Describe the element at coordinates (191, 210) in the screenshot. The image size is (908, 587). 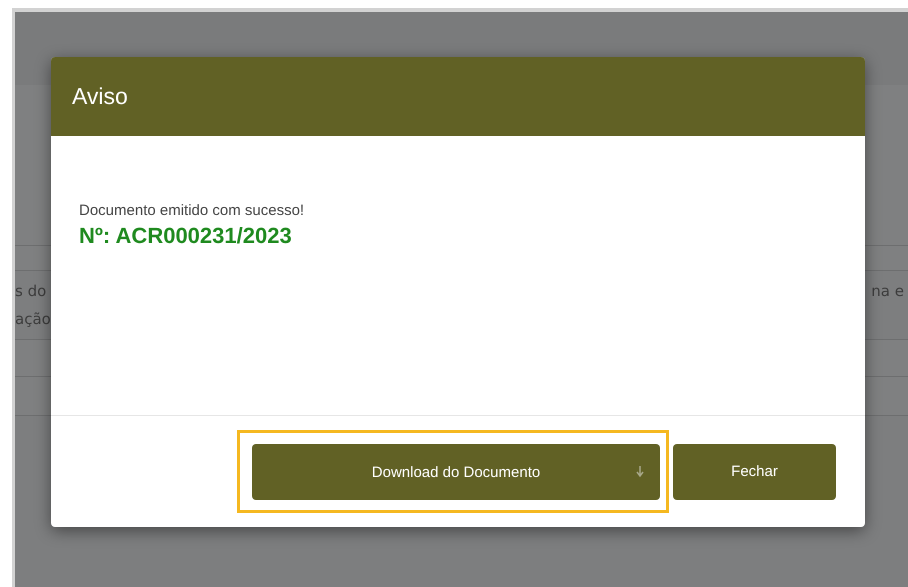
I see `success-message: Documento emitido com sucesso!` at that location.